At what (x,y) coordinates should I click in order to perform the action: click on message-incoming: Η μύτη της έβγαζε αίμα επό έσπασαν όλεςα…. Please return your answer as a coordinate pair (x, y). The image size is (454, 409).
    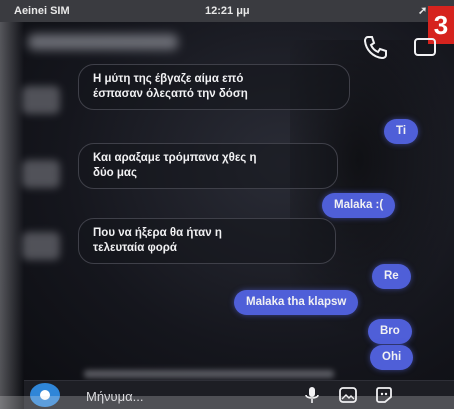
    Looking at the image, I should click on (214, 87).